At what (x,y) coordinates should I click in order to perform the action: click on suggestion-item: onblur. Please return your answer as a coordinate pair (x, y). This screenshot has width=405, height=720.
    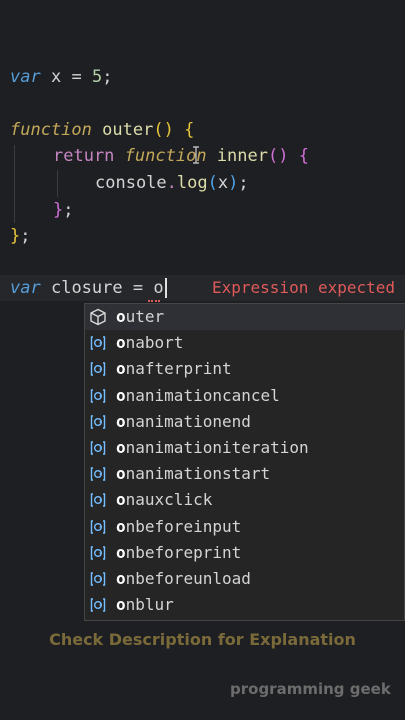
    Looking at the image, I should click on (245, 605).